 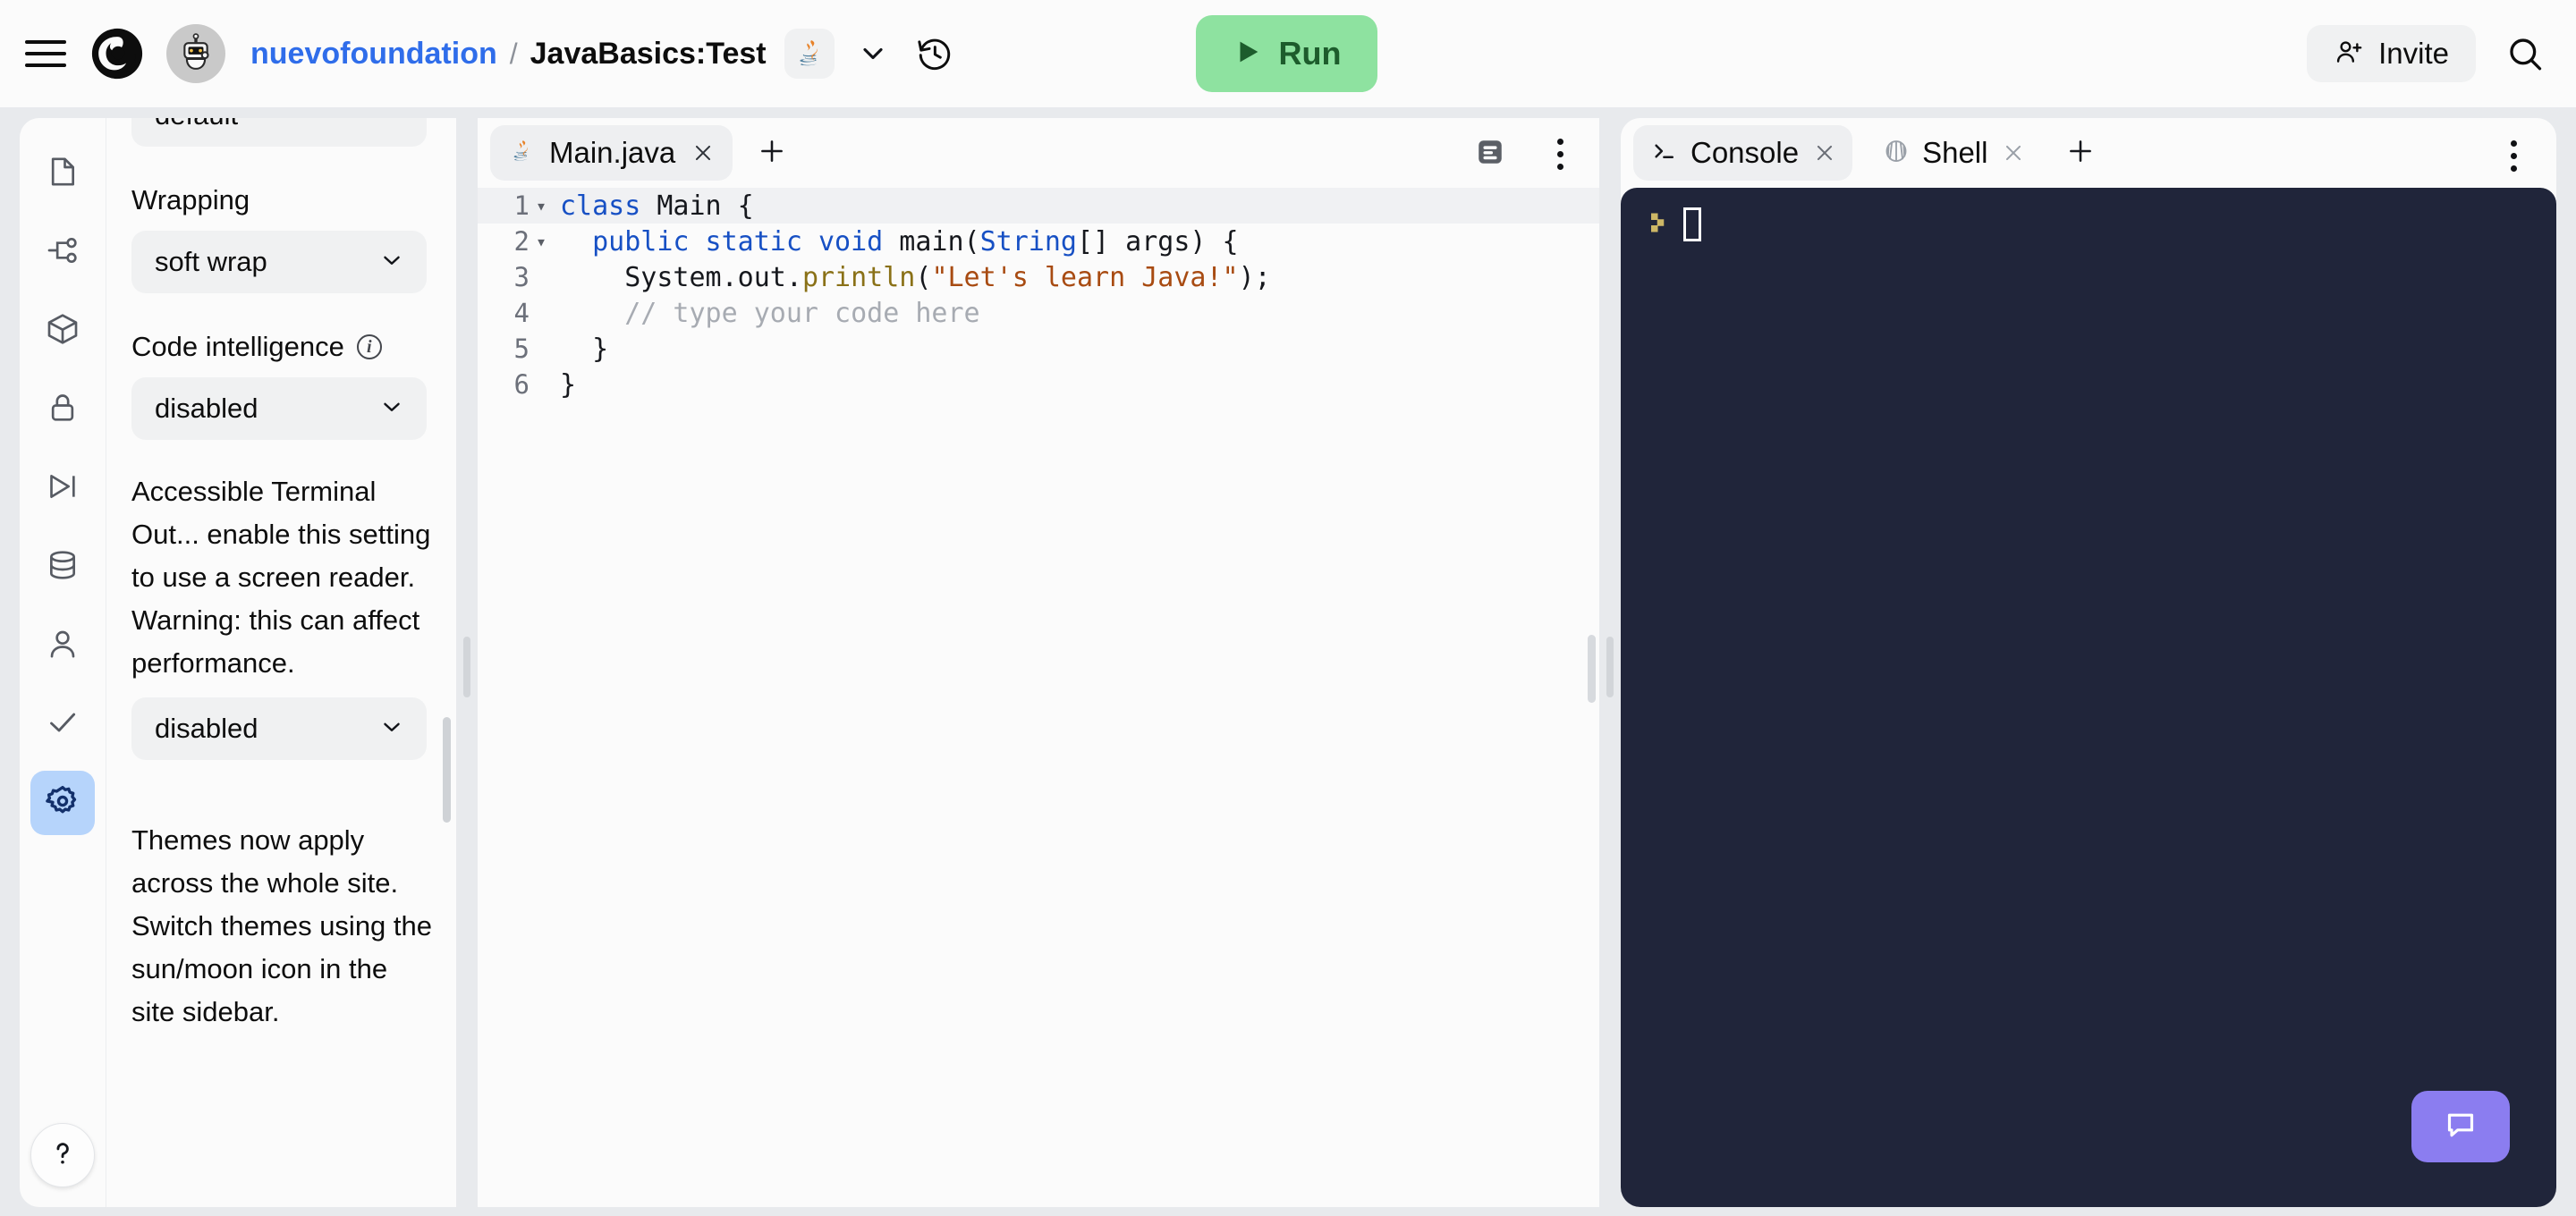 I want to click on sidebar-item-packages, so click(x=62, y=331).